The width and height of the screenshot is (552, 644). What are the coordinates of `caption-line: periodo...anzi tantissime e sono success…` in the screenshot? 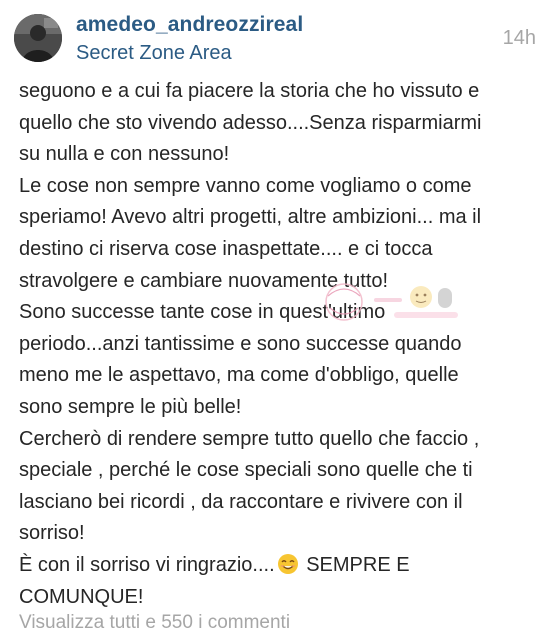 It's located at (240, 343).